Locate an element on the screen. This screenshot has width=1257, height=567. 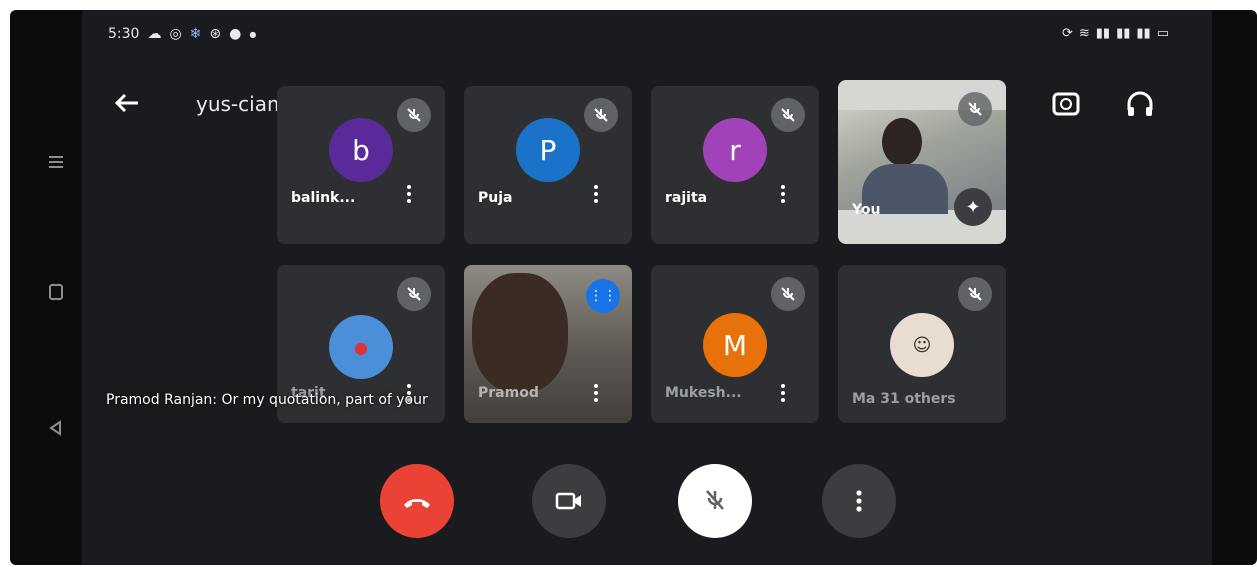
participant-name: rajita is located at coordinates (686, 198).